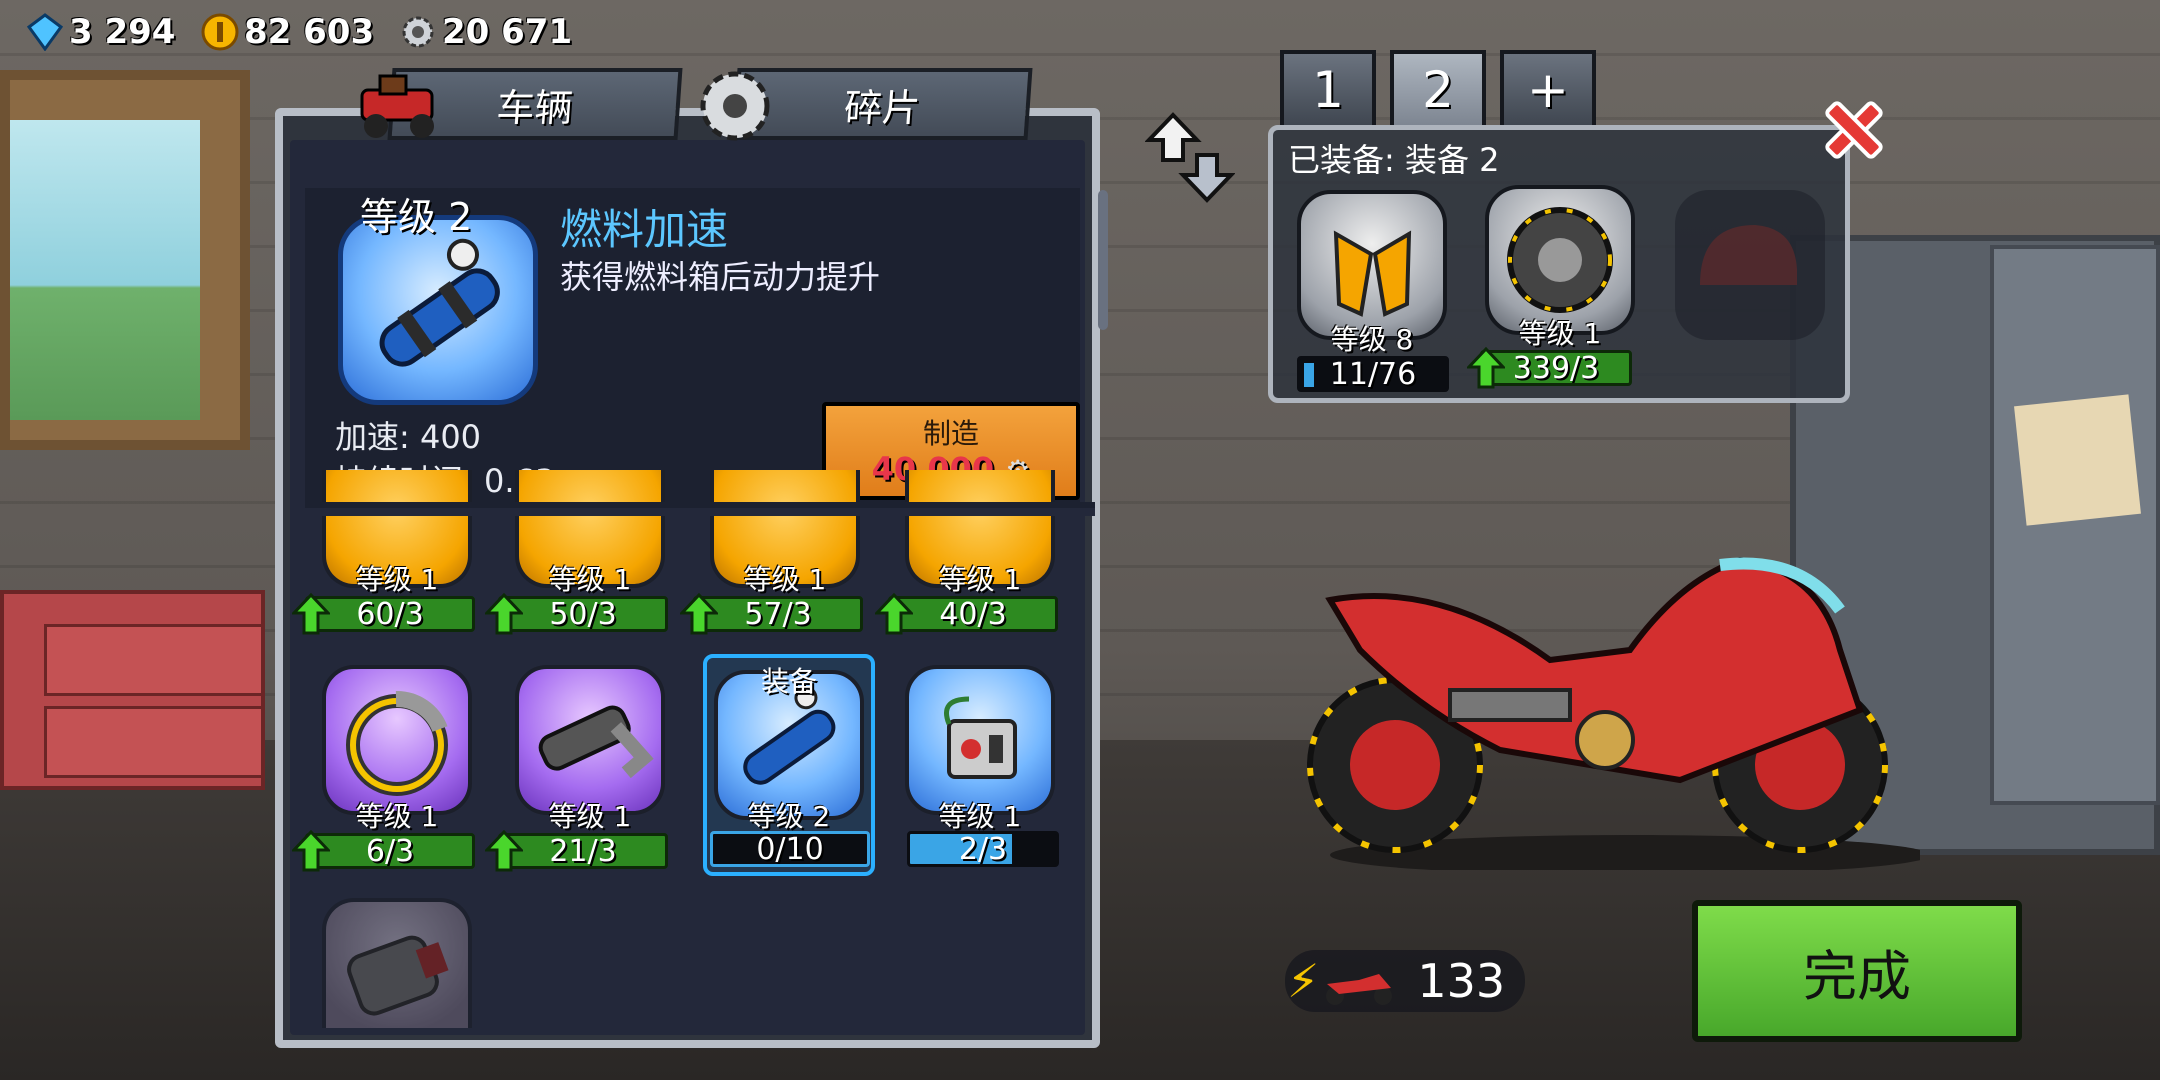 The image size is (2160, 1080). What do you see at coordinates (390, 614) in the screenshot?
I see `part-progress: 60/3` at bounding box center [390, 614].